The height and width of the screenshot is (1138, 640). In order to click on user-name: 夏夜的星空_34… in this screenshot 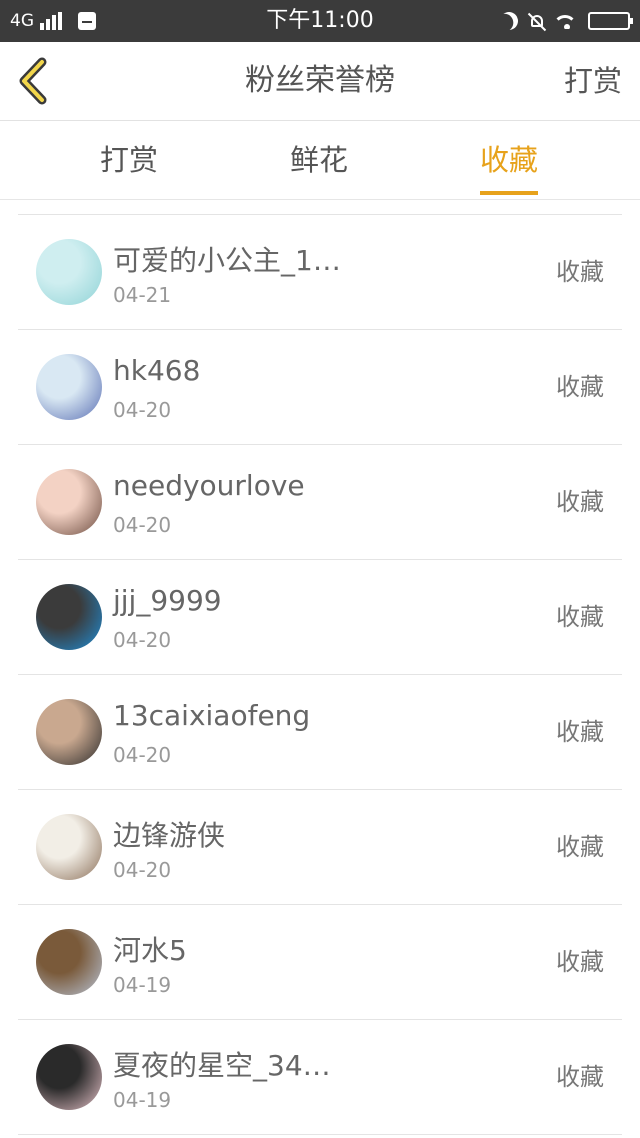, I will do `click(222, 1065)`.